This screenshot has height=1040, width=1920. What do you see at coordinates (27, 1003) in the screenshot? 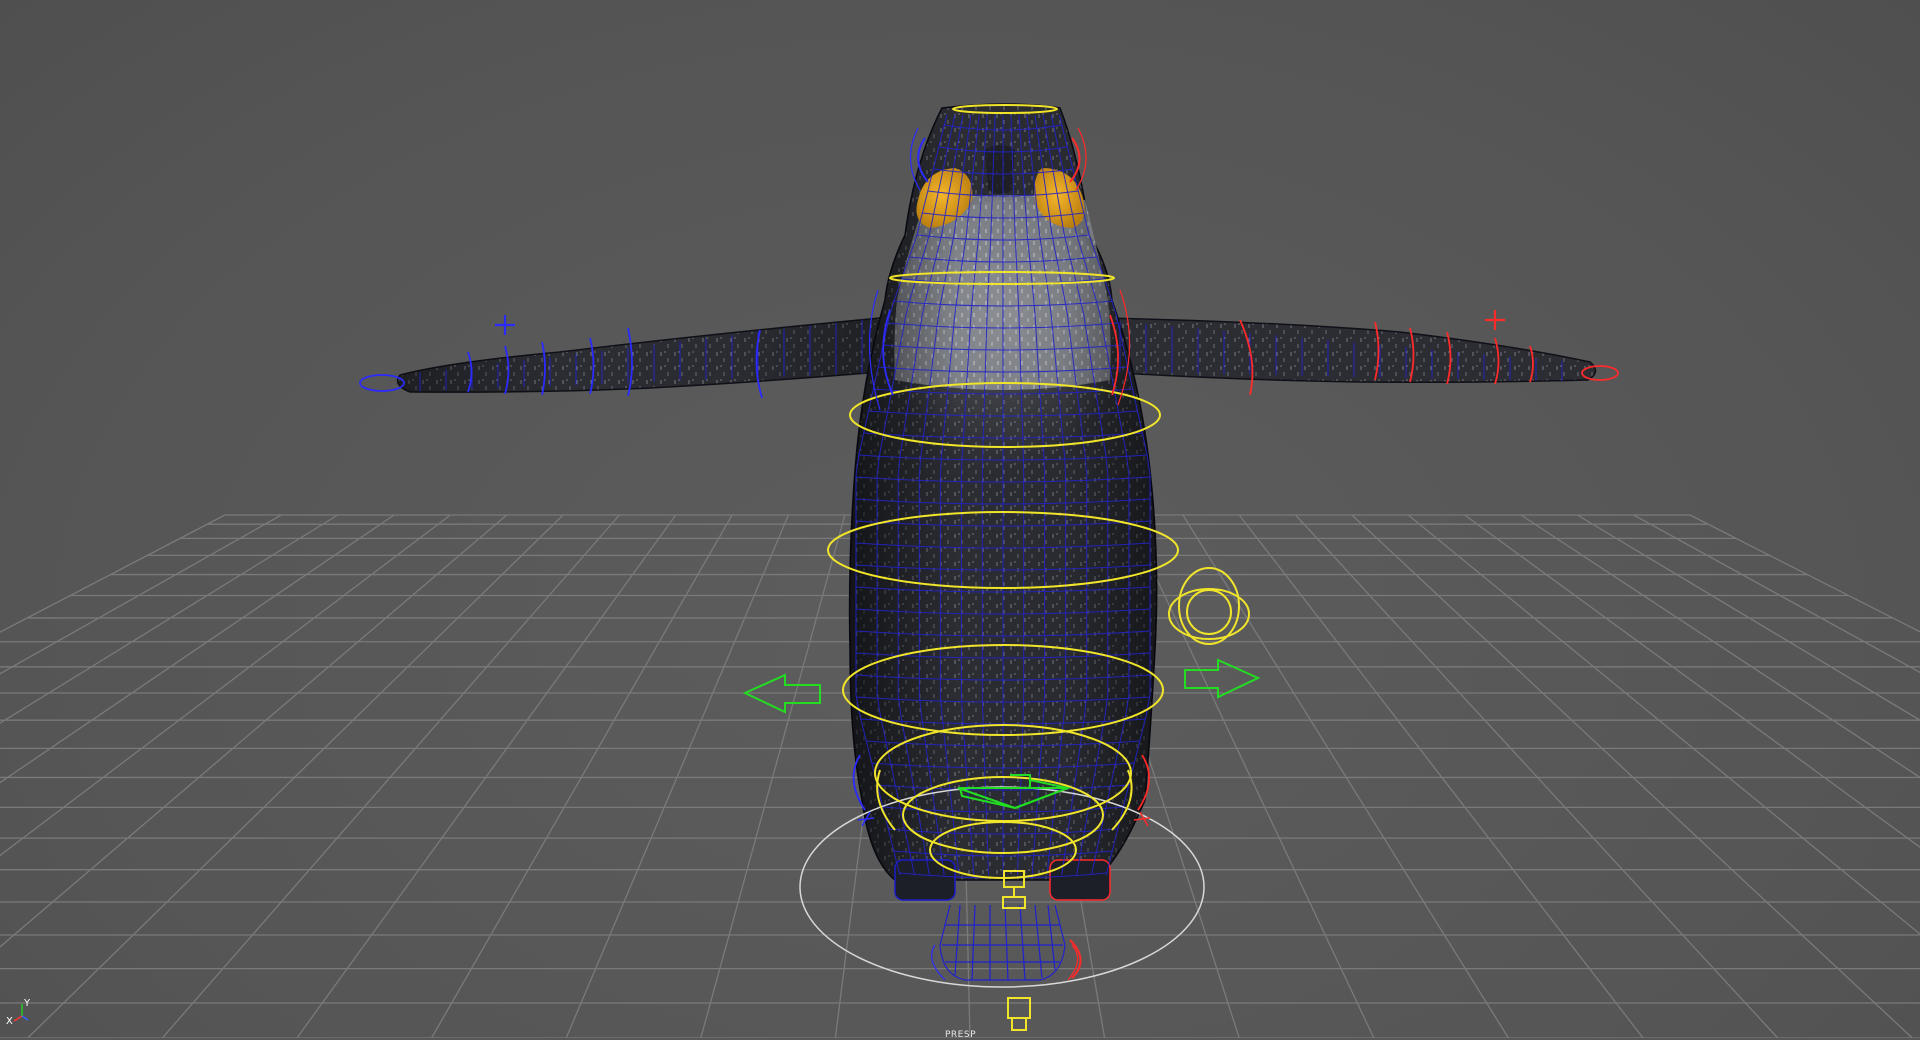
I see `axis-y-label: Y` at bounding box center [27, 1003].